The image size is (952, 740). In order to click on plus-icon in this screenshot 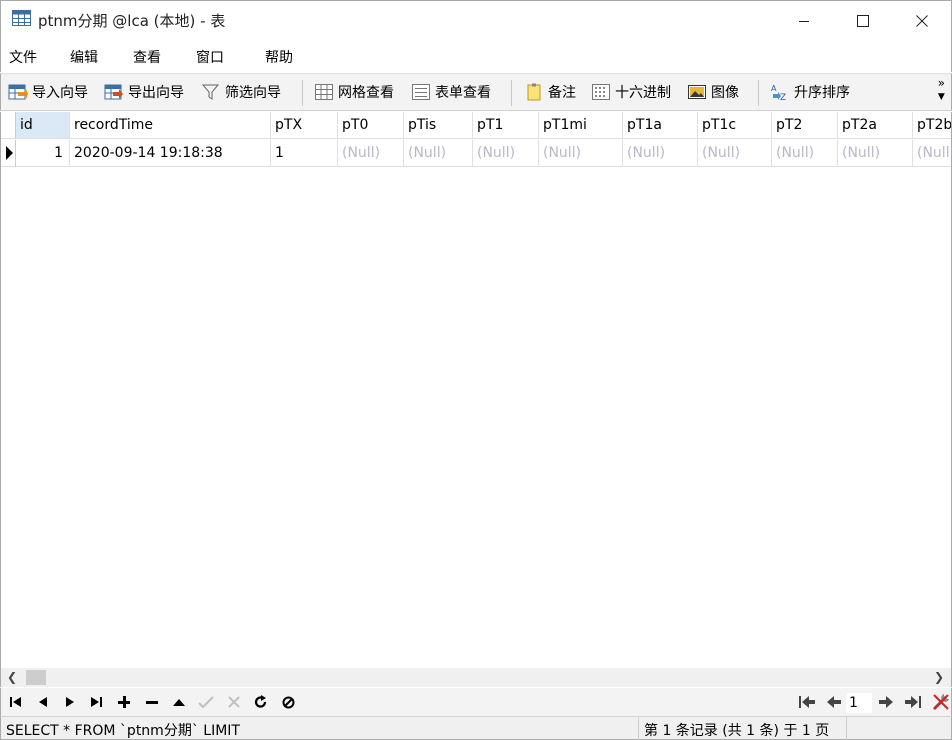, I will do `click(124, 702)`.